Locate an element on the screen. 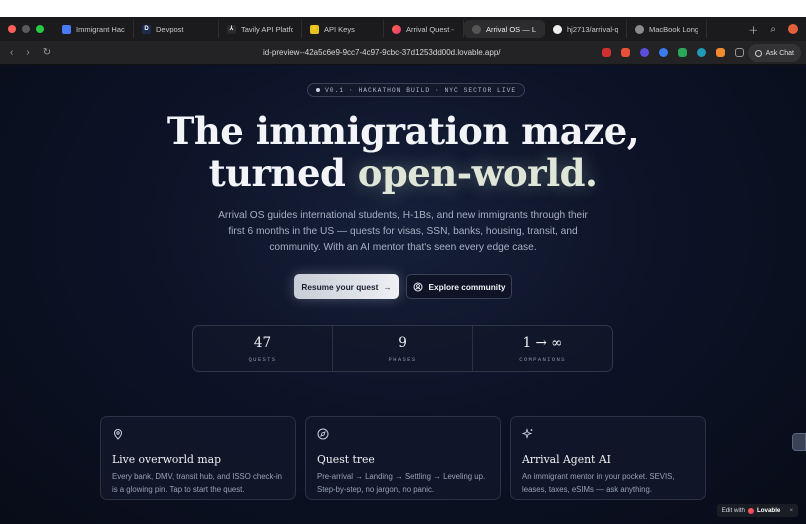  hero-title-line-2: turned open-world. is located at coordinates (403, 173).